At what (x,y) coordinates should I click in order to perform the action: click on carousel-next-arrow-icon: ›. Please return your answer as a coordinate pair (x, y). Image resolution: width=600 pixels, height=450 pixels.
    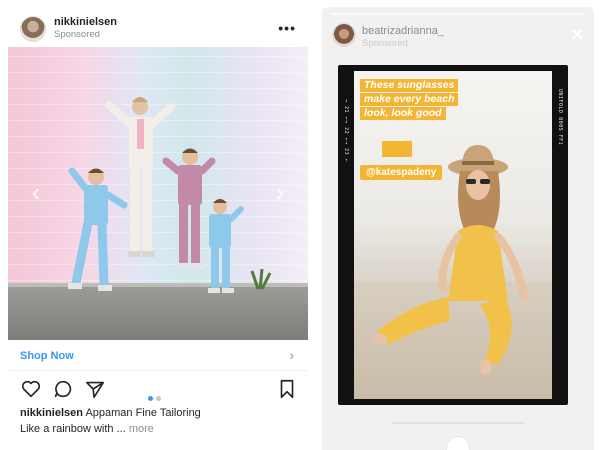
    Looking at the image, I should click on (280, 192).